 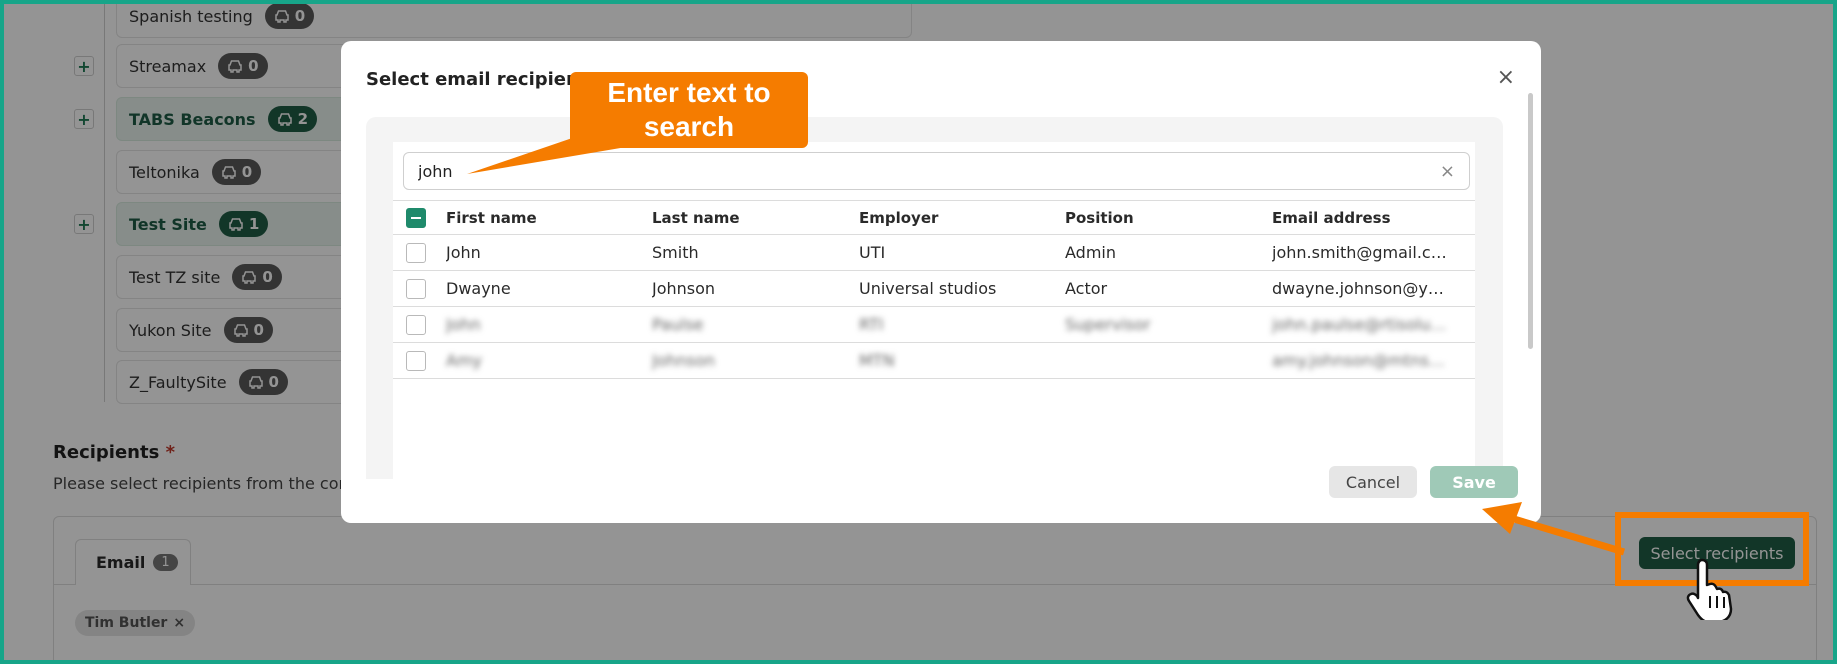 What do you see at coordinates (871, 324) in the screenshot?
I see `cell-employer: RTI` at bounding box center [871, 324].